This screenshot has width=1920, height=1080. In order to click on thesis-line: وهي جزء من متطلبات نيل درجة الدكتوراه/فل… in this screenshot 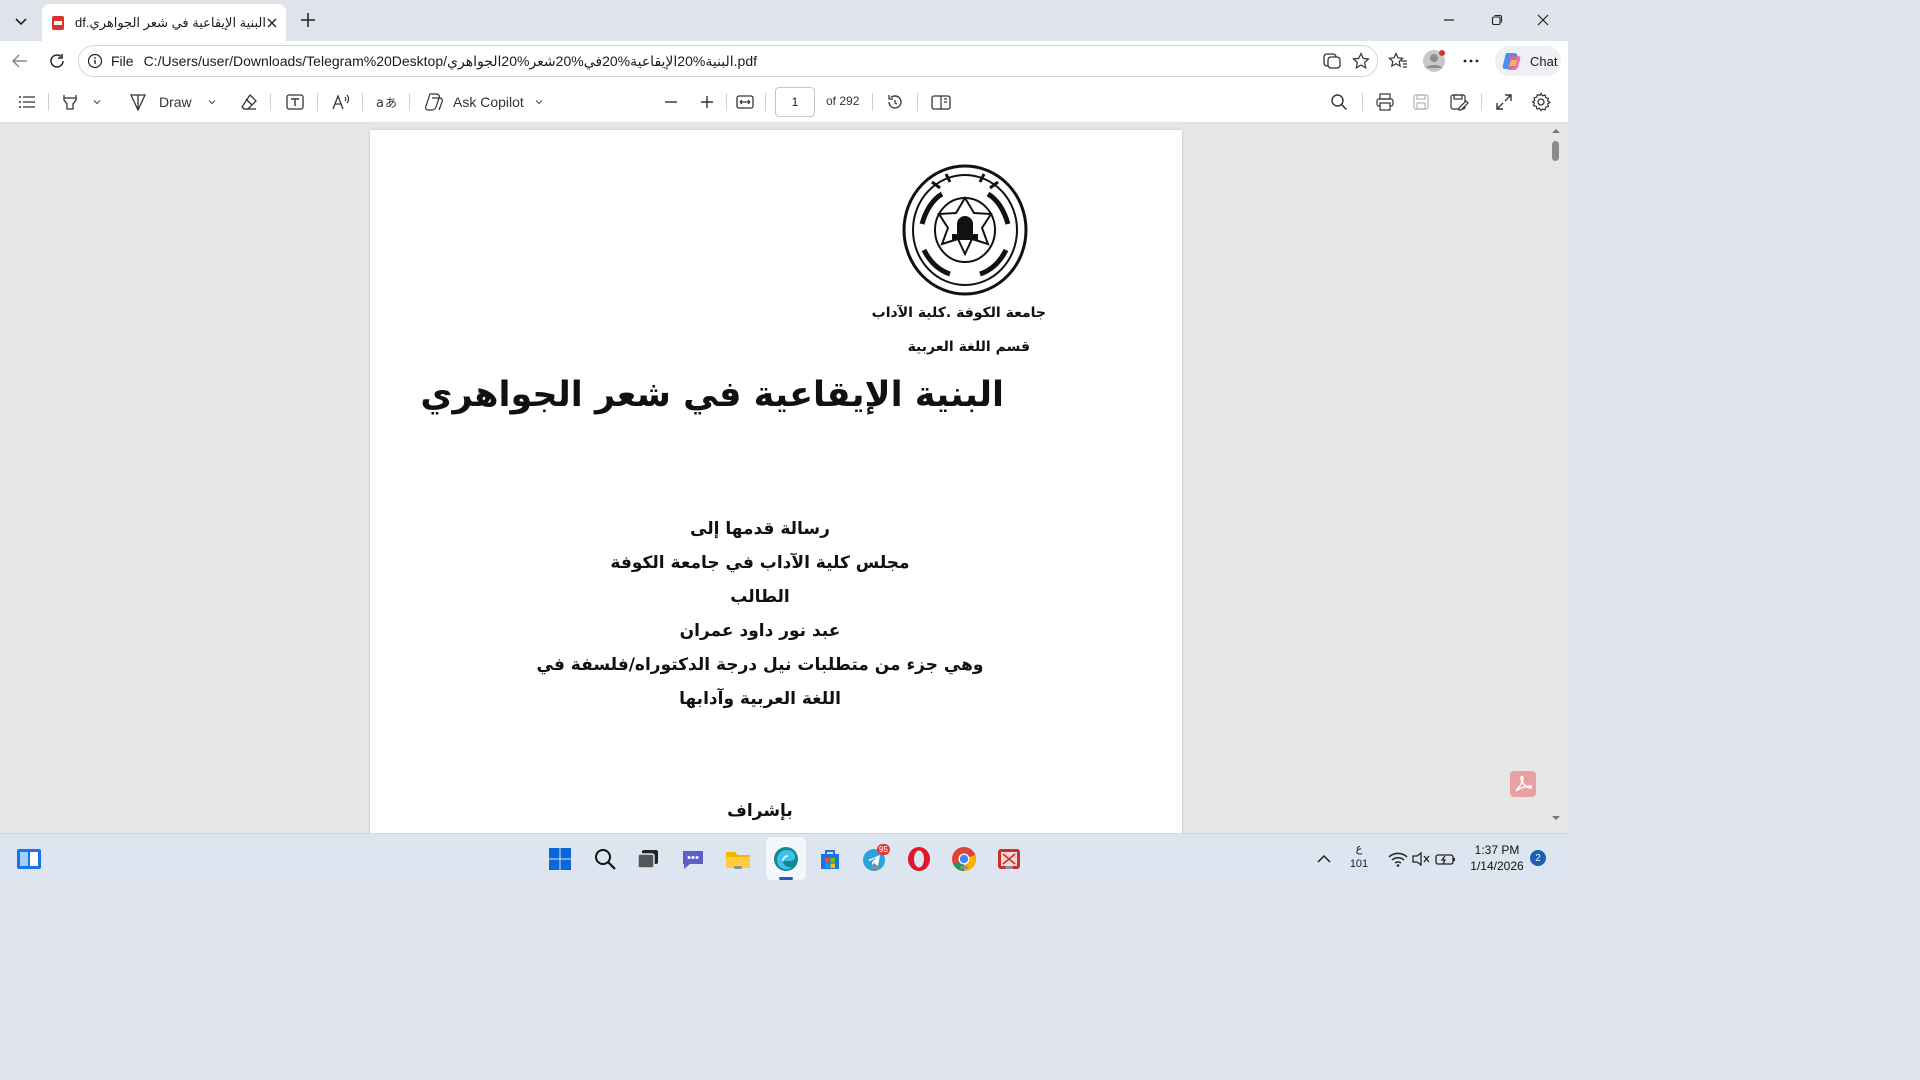, I will do `click(760, 665)`.